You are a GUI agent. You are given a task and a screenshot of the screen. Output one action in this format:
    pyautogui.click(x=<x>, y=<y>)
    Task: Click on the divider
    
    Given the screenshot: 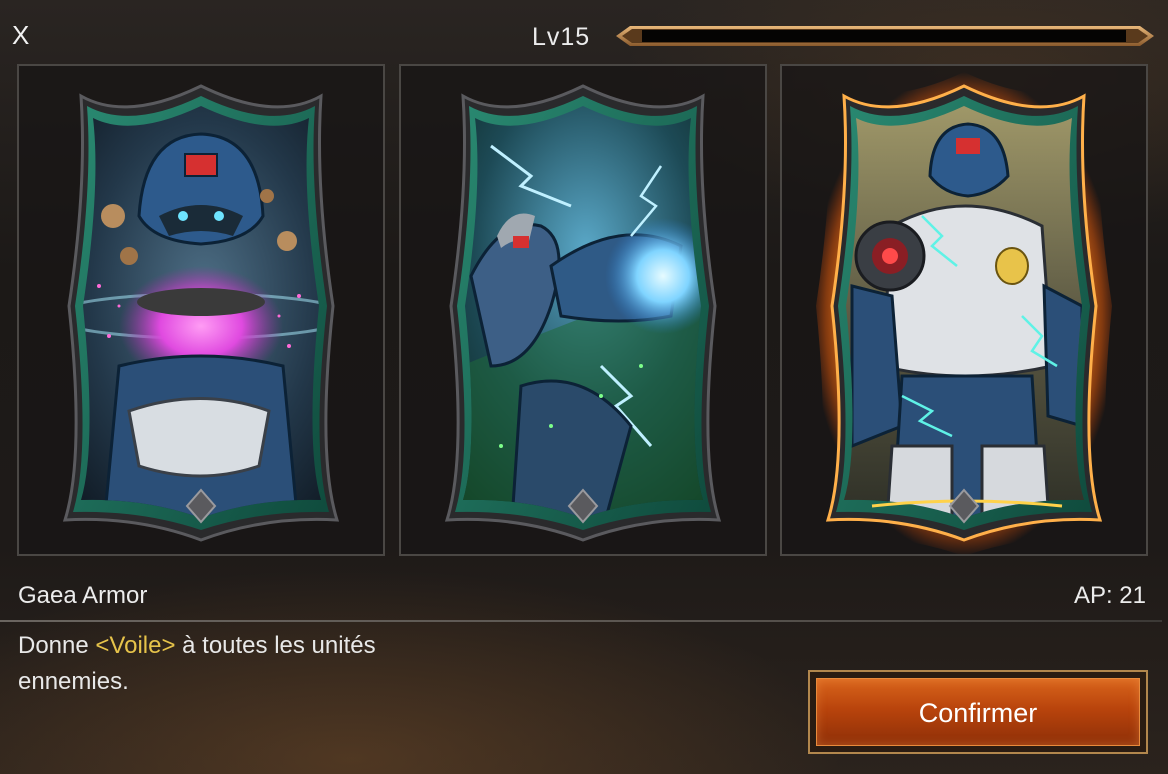 What is the action you would take?
    pyautogui.click(x=581, y=621)
    